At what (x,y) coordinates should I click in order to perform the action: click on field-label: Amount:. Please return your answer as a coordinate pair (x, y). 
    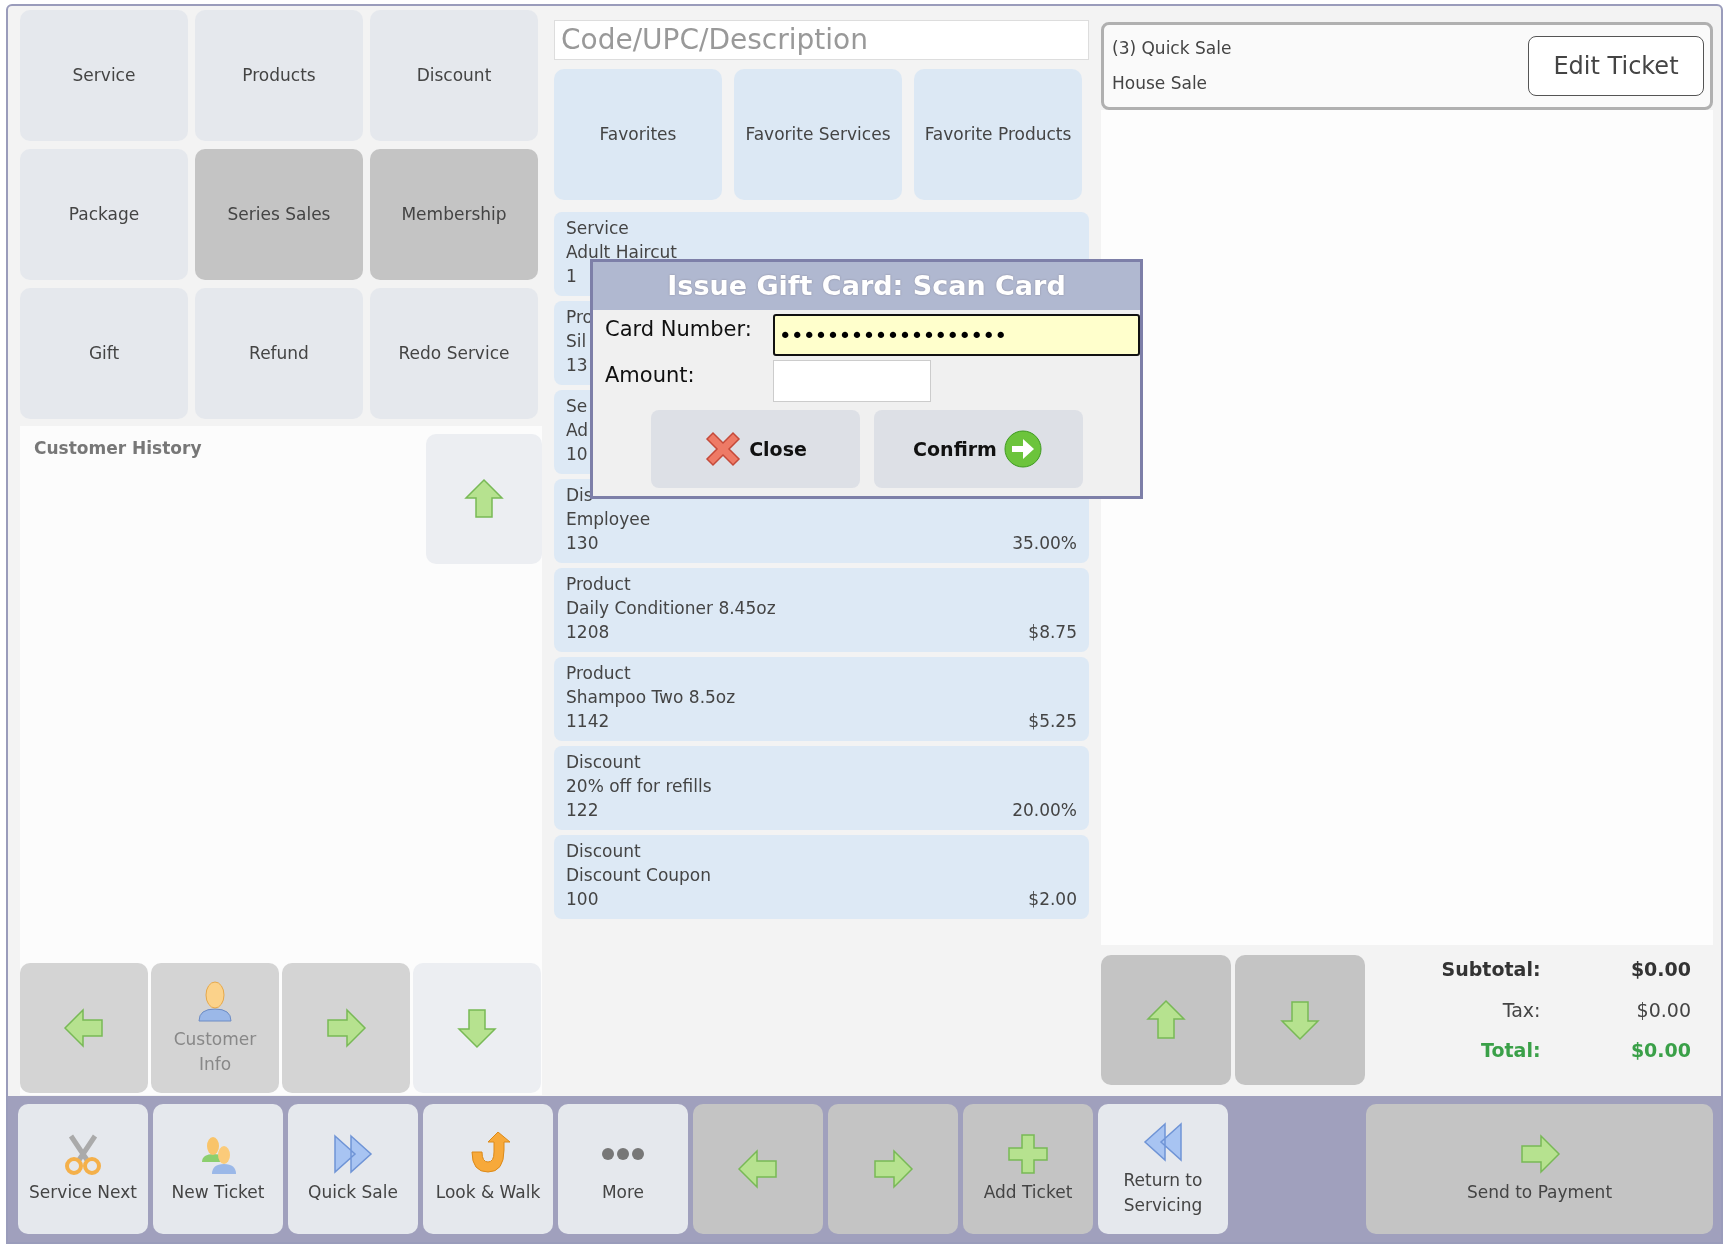
    Looking at the image, I should click on (650, 375).